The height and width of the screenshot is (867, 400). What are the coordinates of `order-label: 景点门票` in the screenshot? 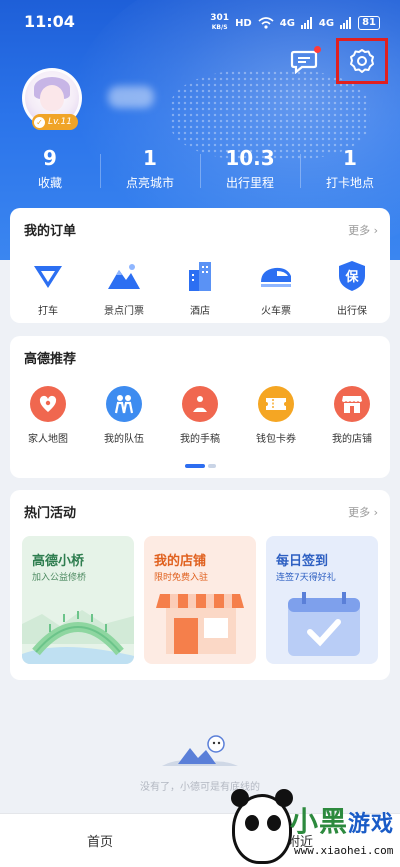 It's located at (124, 311).